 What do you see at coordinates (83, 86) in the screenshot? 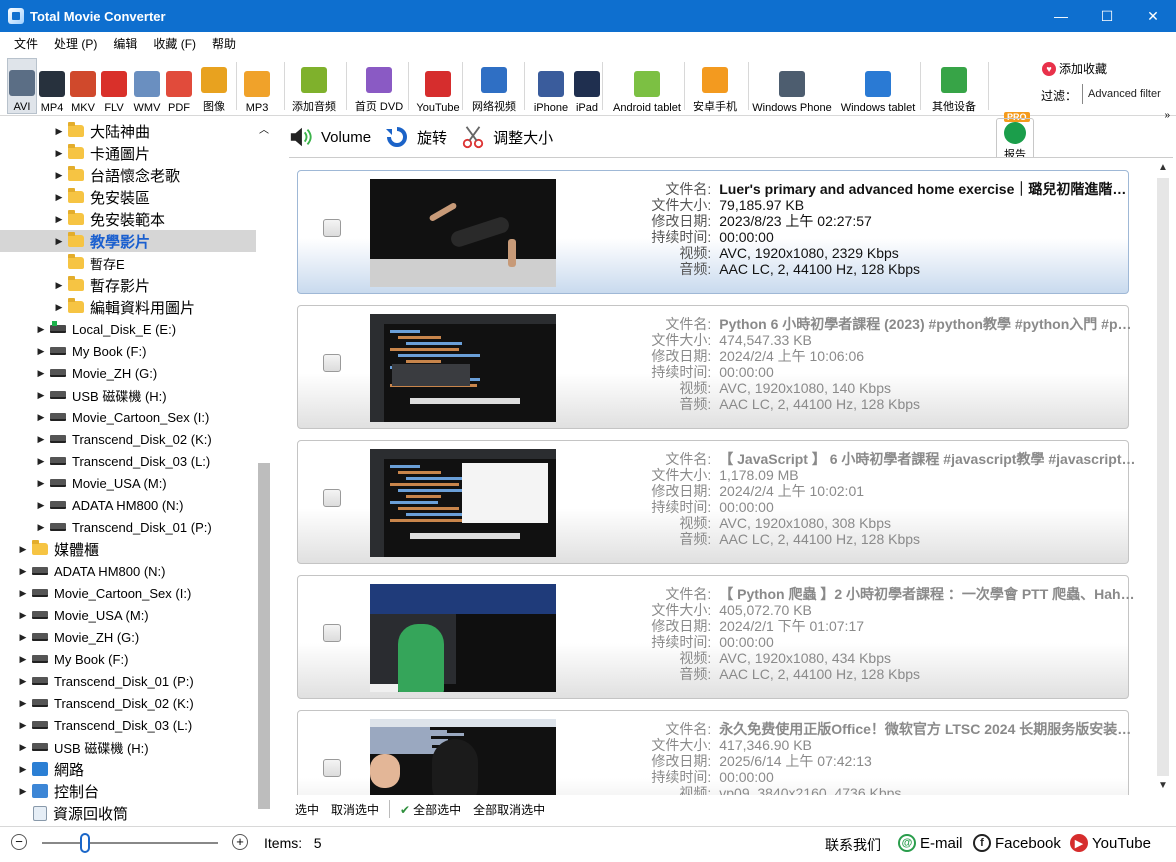
I see `toolbar-mkv-doll-button: MKV` at bounding box center [83, 86].